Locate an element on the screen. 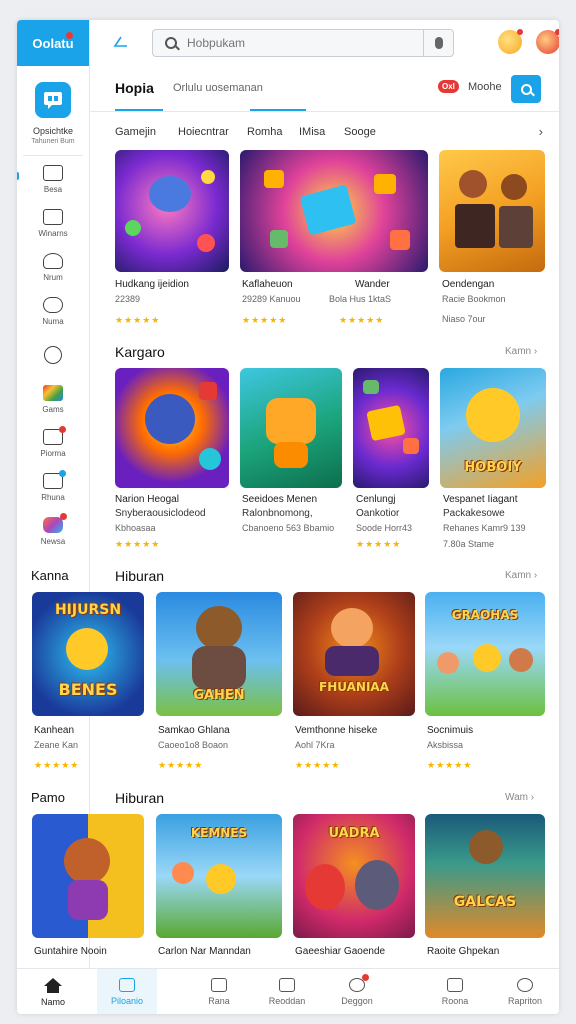  game-title: Seeidoes Menen is located at coordinates (297, 499).